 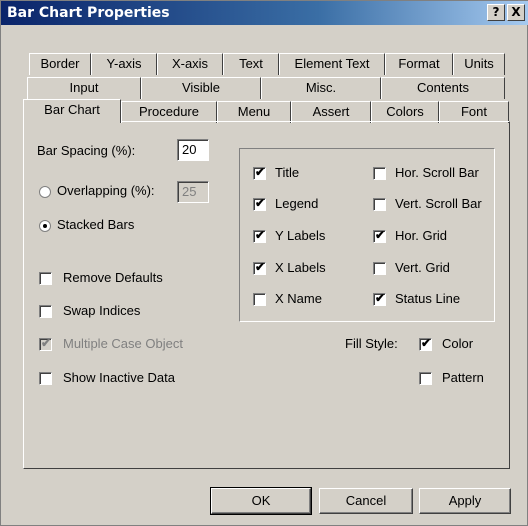 I want to click on overlapping-radio, so click(x=45, y=192).